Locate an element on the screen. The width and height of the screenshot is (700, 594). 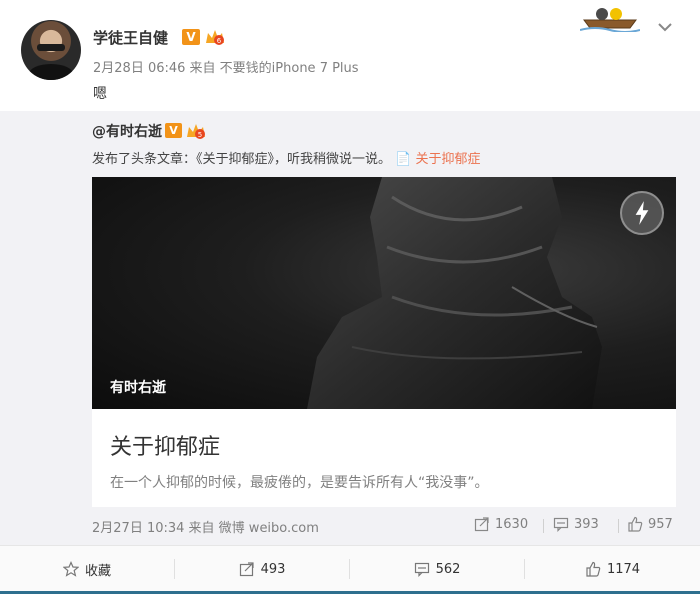
article-summary: 在一个人抑郁的时候，最疲倦的，是要告诉所有人“我没事”。 is located at coordinates (299, 483).